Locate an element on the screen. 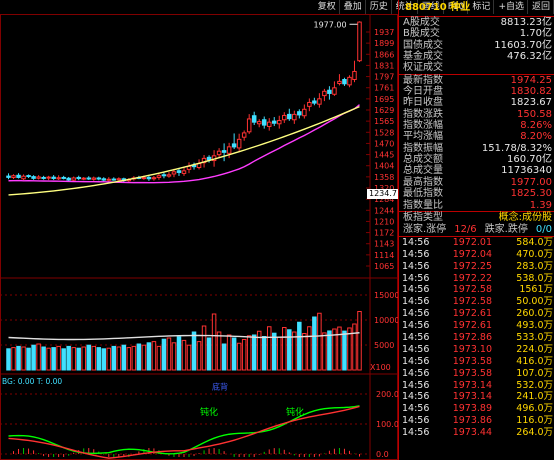 The image size is (554, 460). tick-row: 14:56 1972.25 283.0万 is located at coordinates (476, 267).